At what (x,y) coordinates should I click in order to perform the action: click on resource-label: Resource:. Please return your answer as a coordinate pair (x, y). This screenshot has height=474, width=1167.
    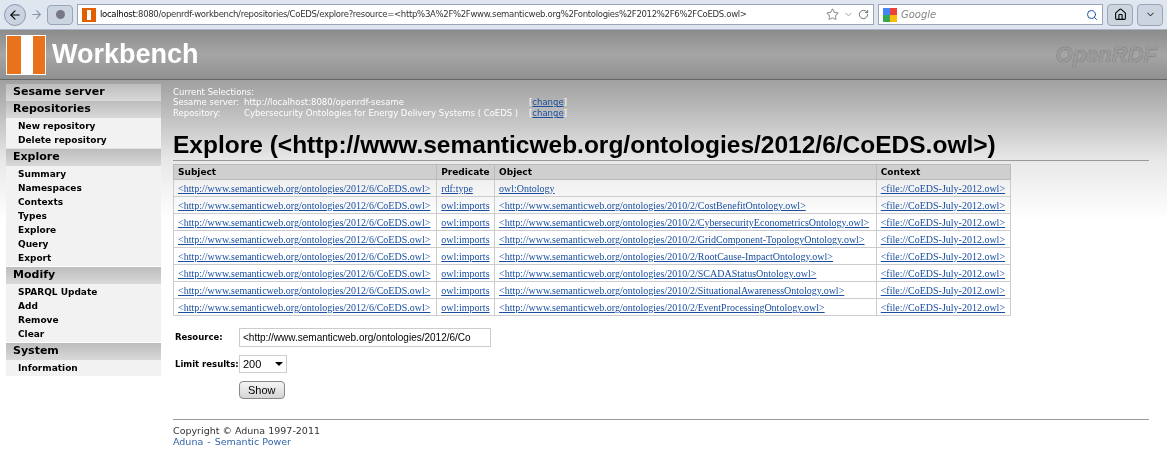
    Looking at the image, I should click on (199, 337).